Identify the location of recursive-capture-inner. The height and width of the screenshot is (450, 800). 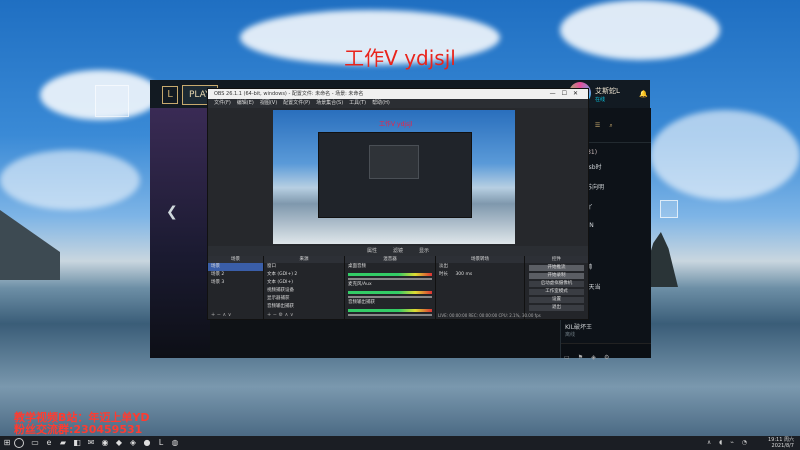
(394, 162).